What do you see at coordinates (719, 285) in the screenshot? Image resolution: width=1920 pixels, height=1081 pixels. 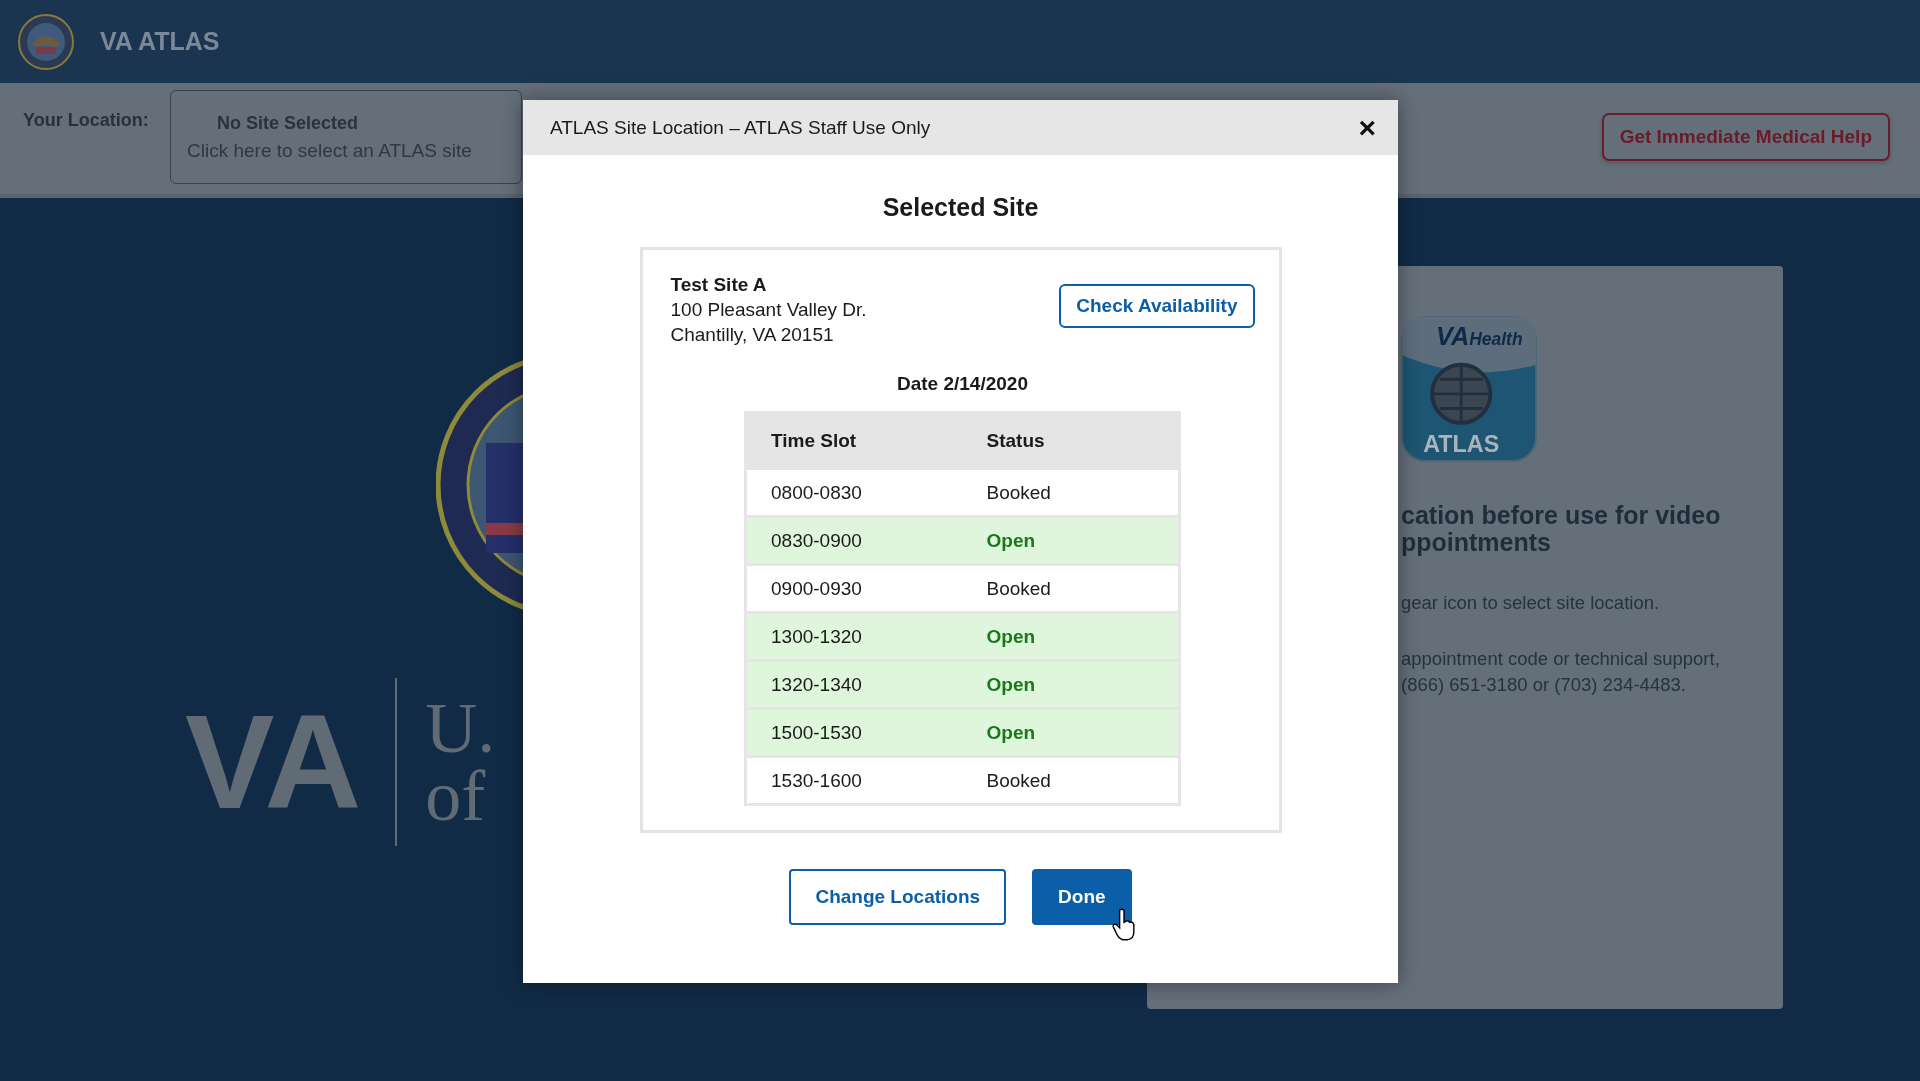 I see `site-name: Test Site A` at bounding box center [719, 285].